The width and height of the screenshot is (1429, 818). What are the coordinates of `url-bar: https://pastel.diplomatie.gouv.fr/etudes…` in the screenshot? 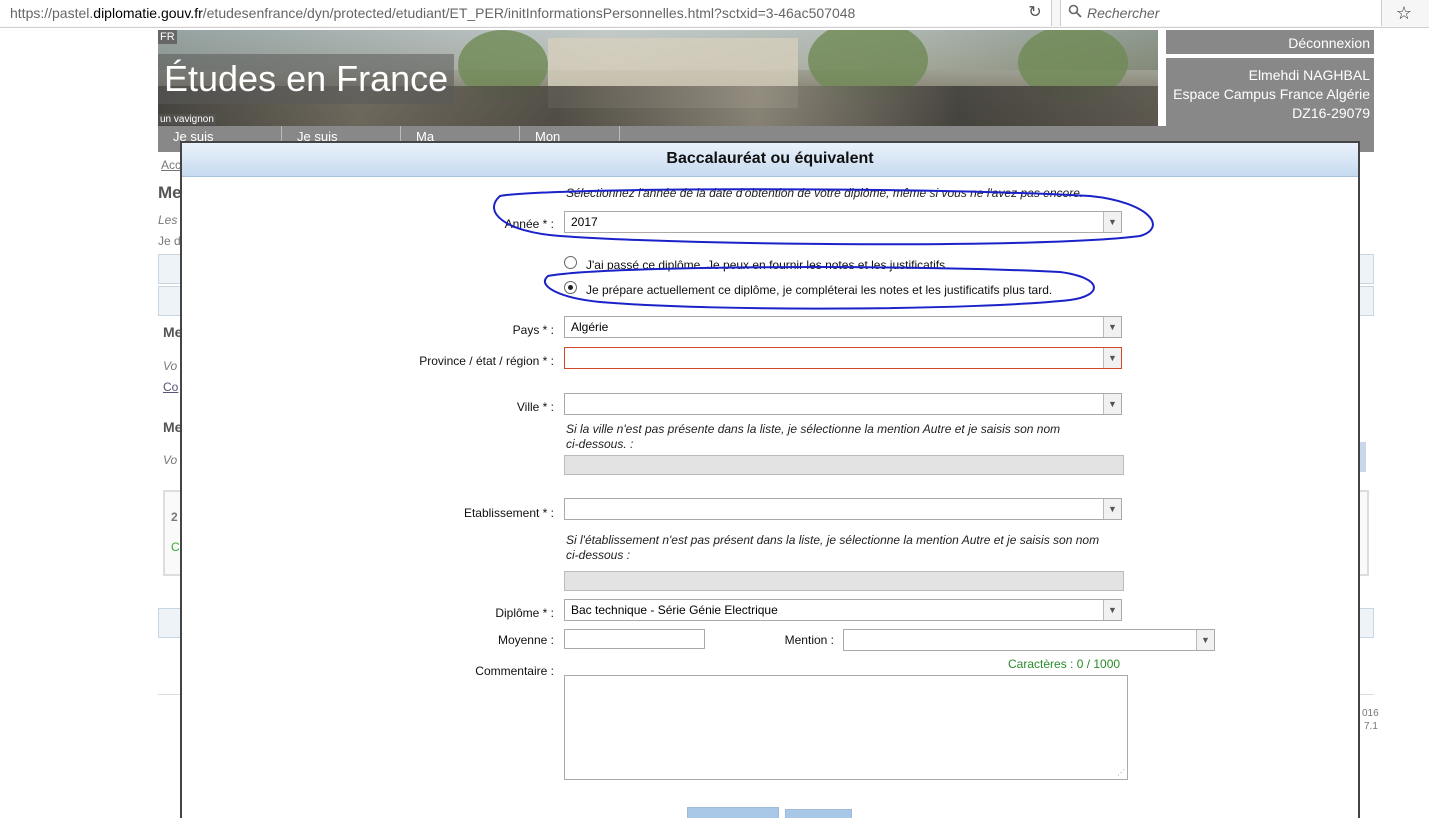 It's located at (526, 13).